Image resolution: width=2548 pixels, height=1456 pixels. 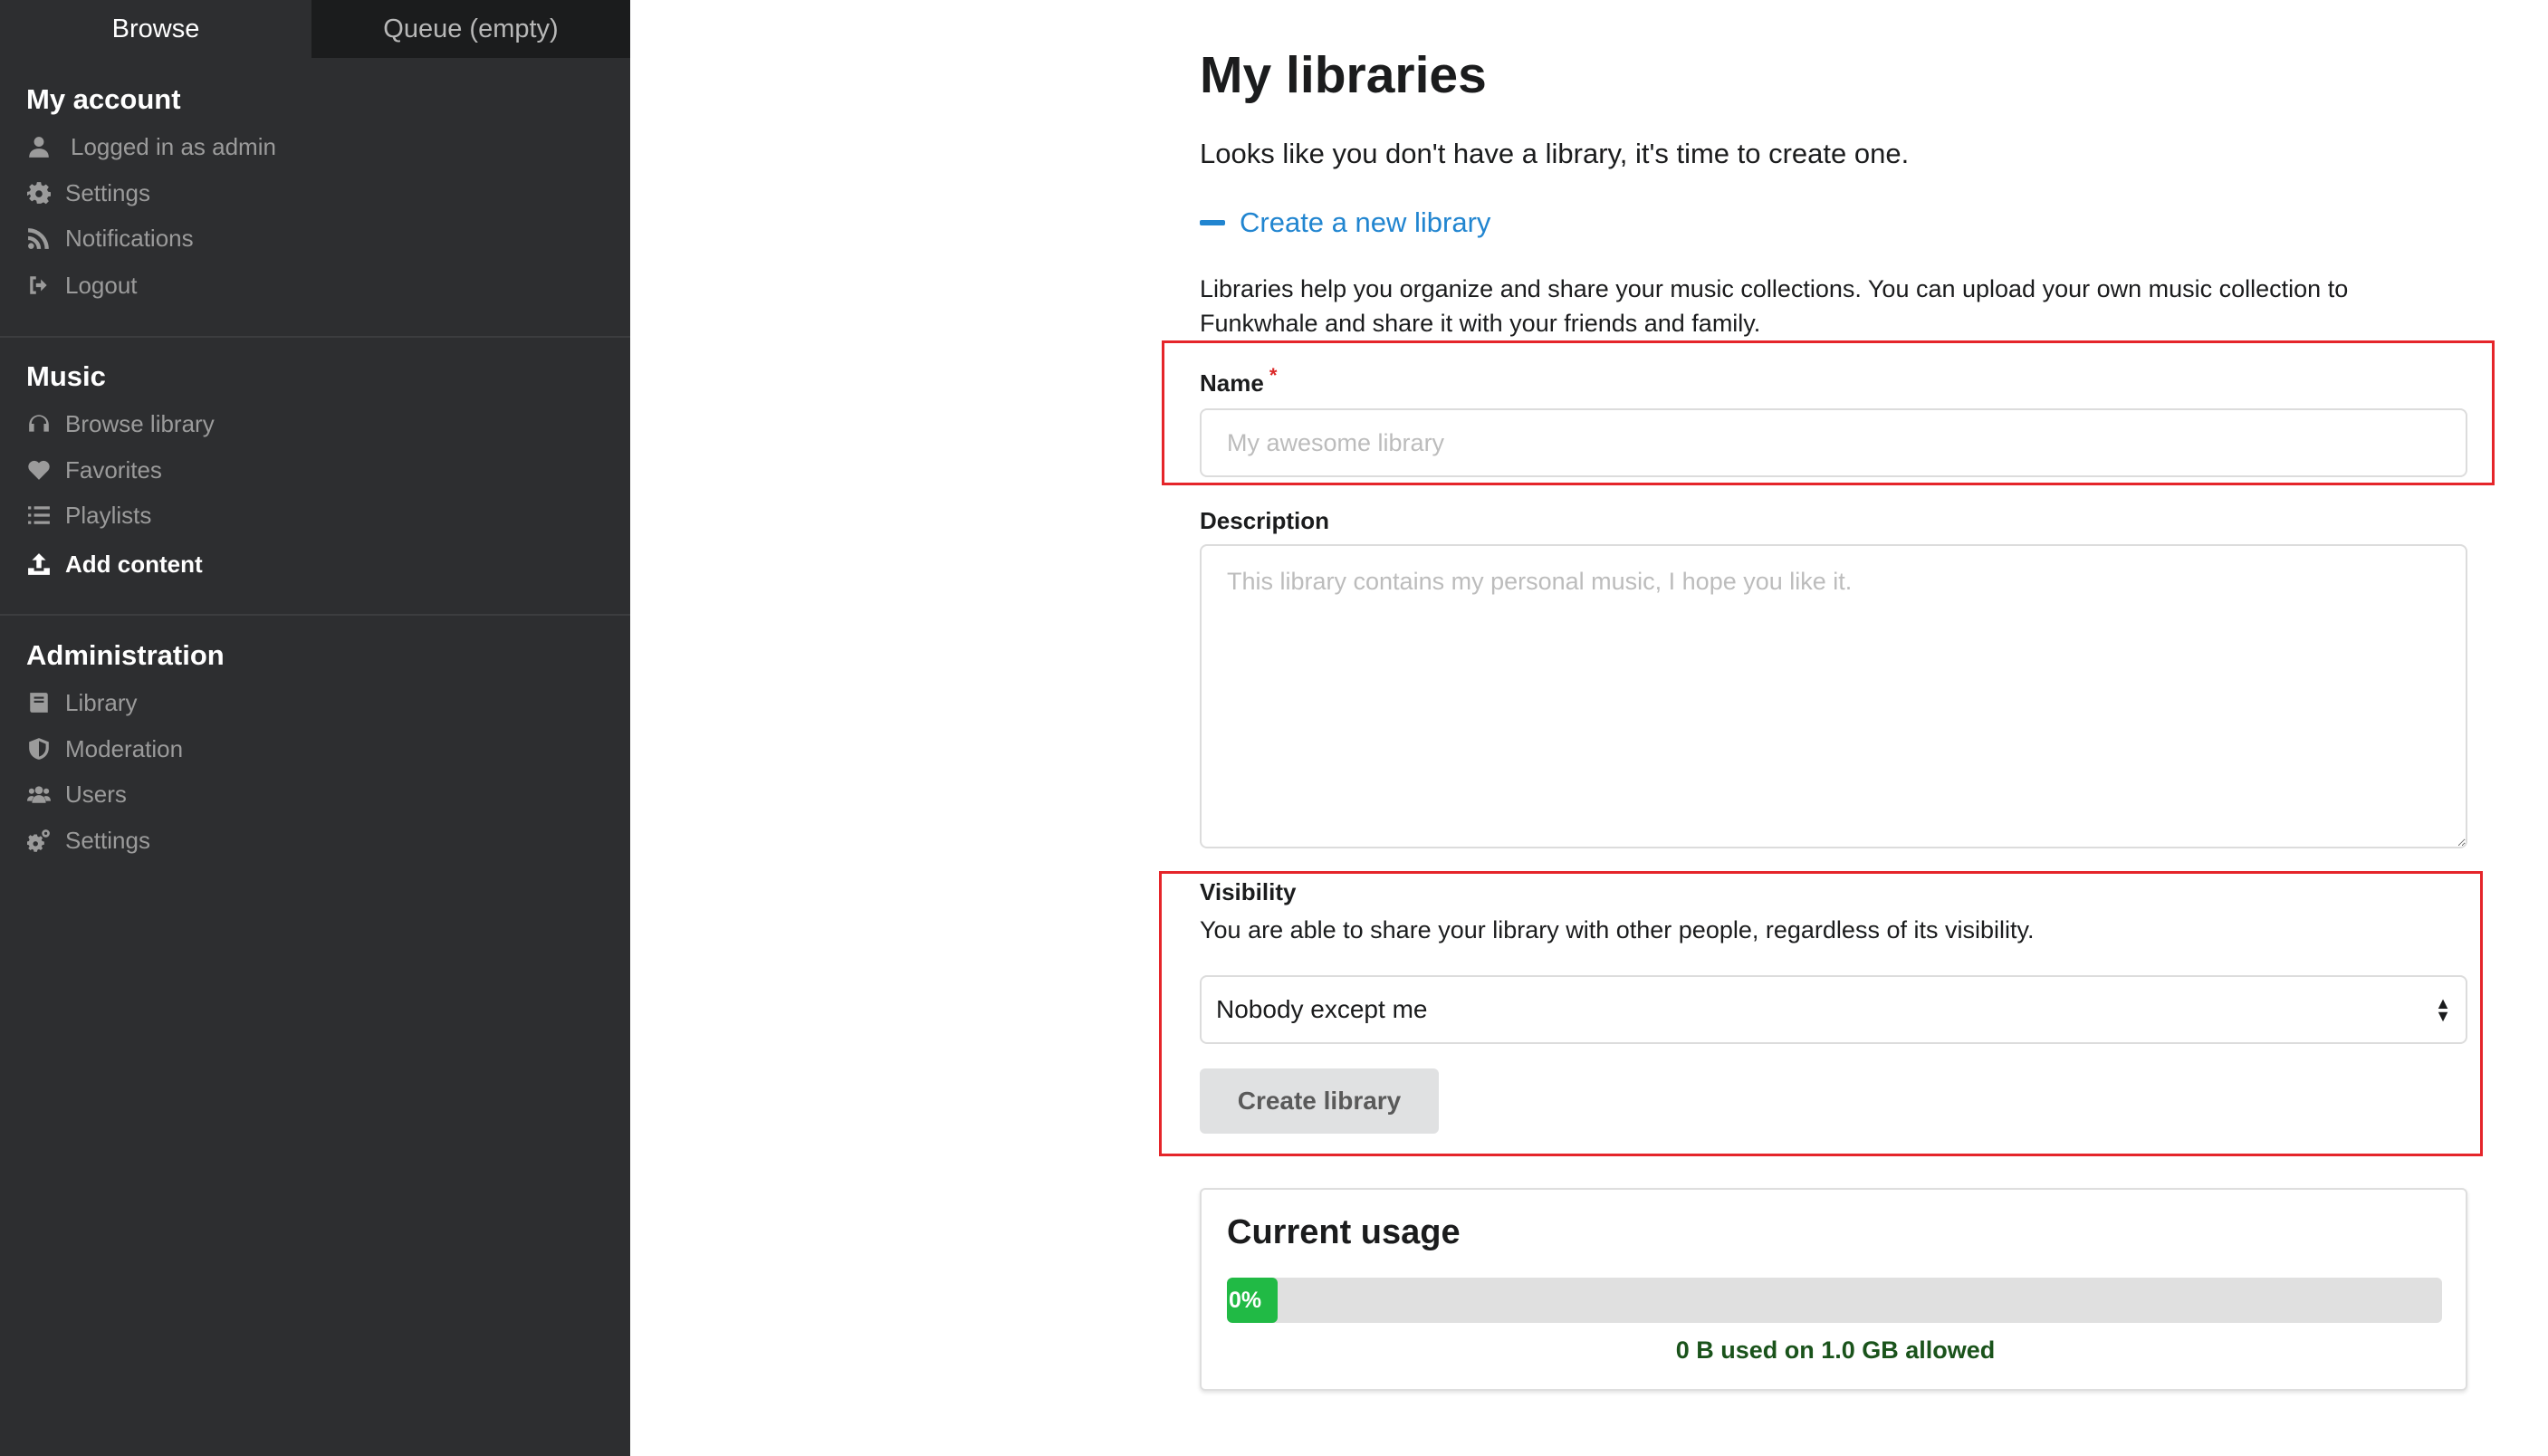 I want to click on required-marker: *, so click(x=1273, y=375).